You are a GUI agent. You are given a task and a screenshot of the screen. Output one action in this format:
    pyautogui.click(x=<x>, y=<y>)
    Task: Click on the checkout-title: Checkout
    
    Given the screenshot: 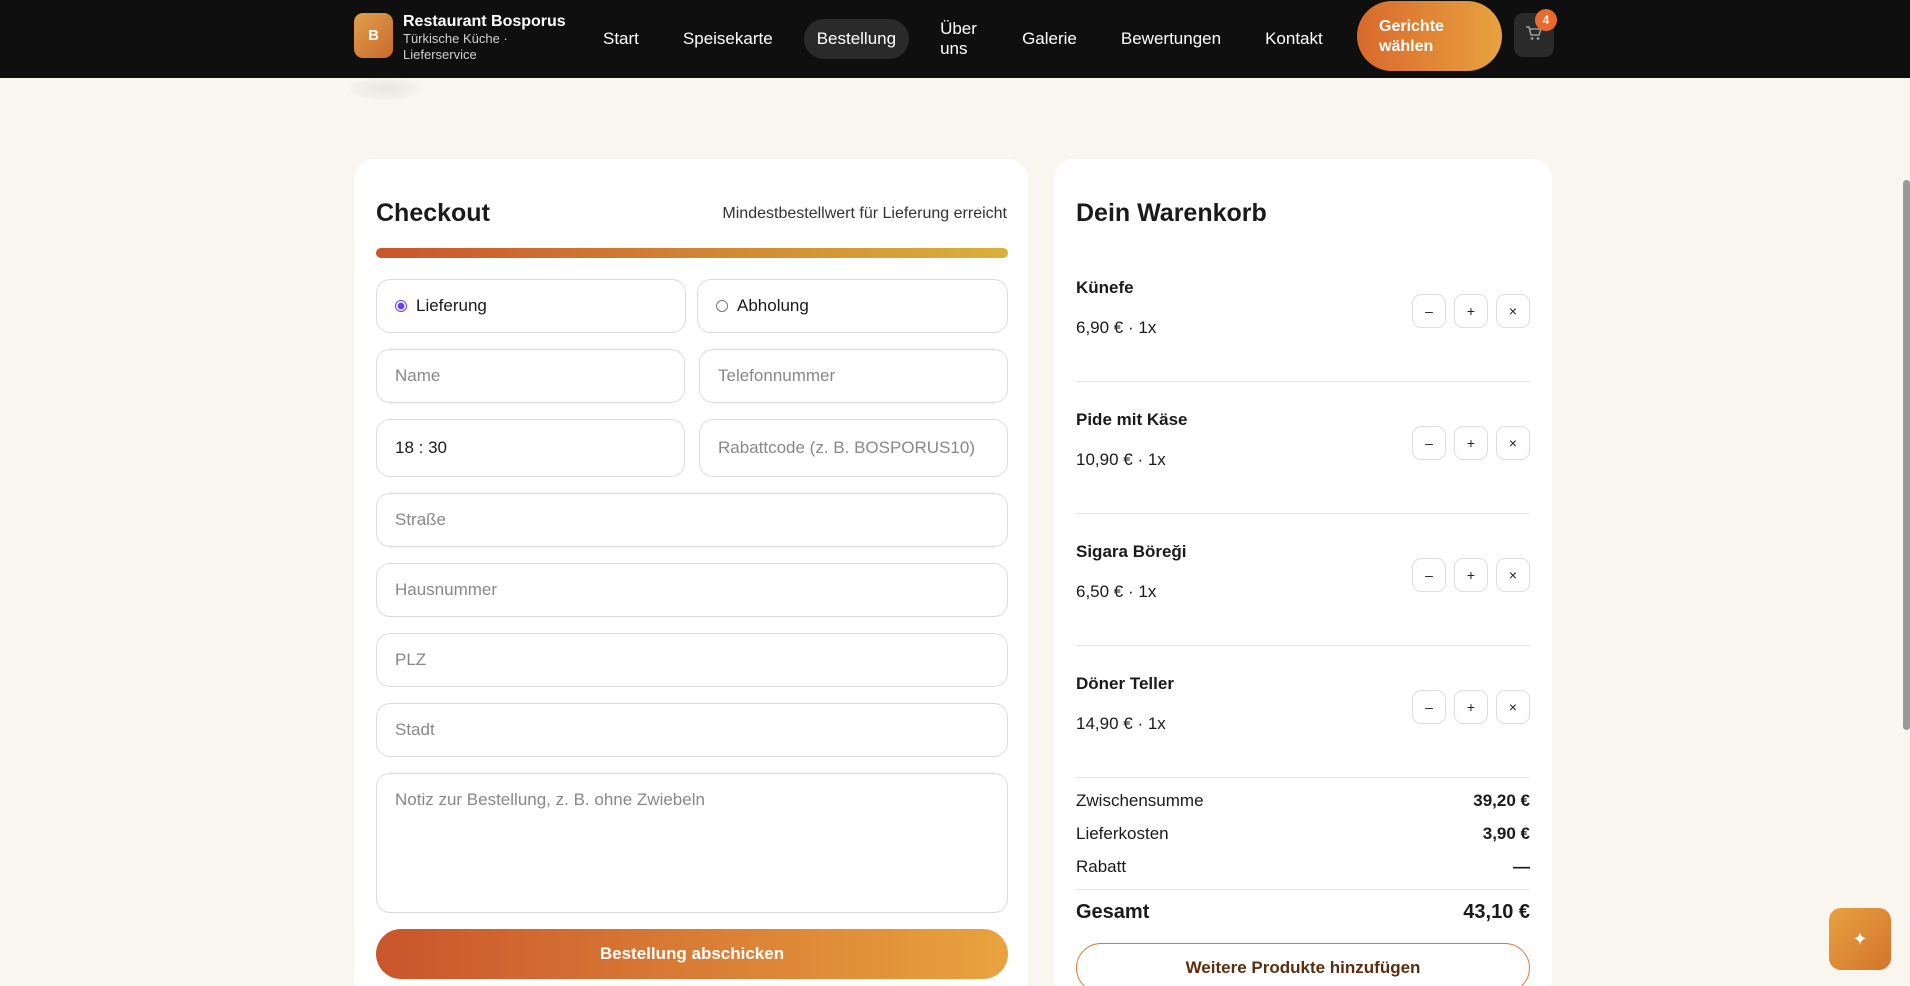 What is the action you would take?
    pyautogui.click(x=433, y=213)
    